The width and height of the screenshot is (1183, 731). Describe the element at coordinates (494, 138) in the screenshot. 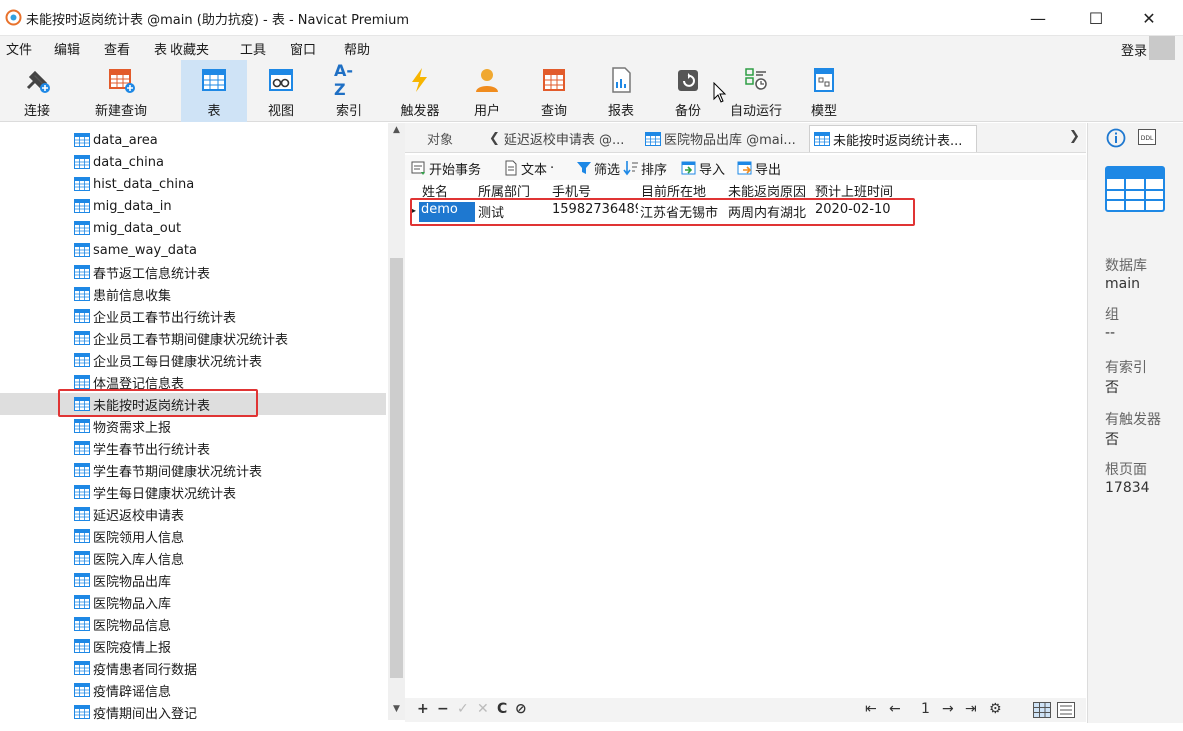

I see `chevron-left-icon: ❮` at that location.